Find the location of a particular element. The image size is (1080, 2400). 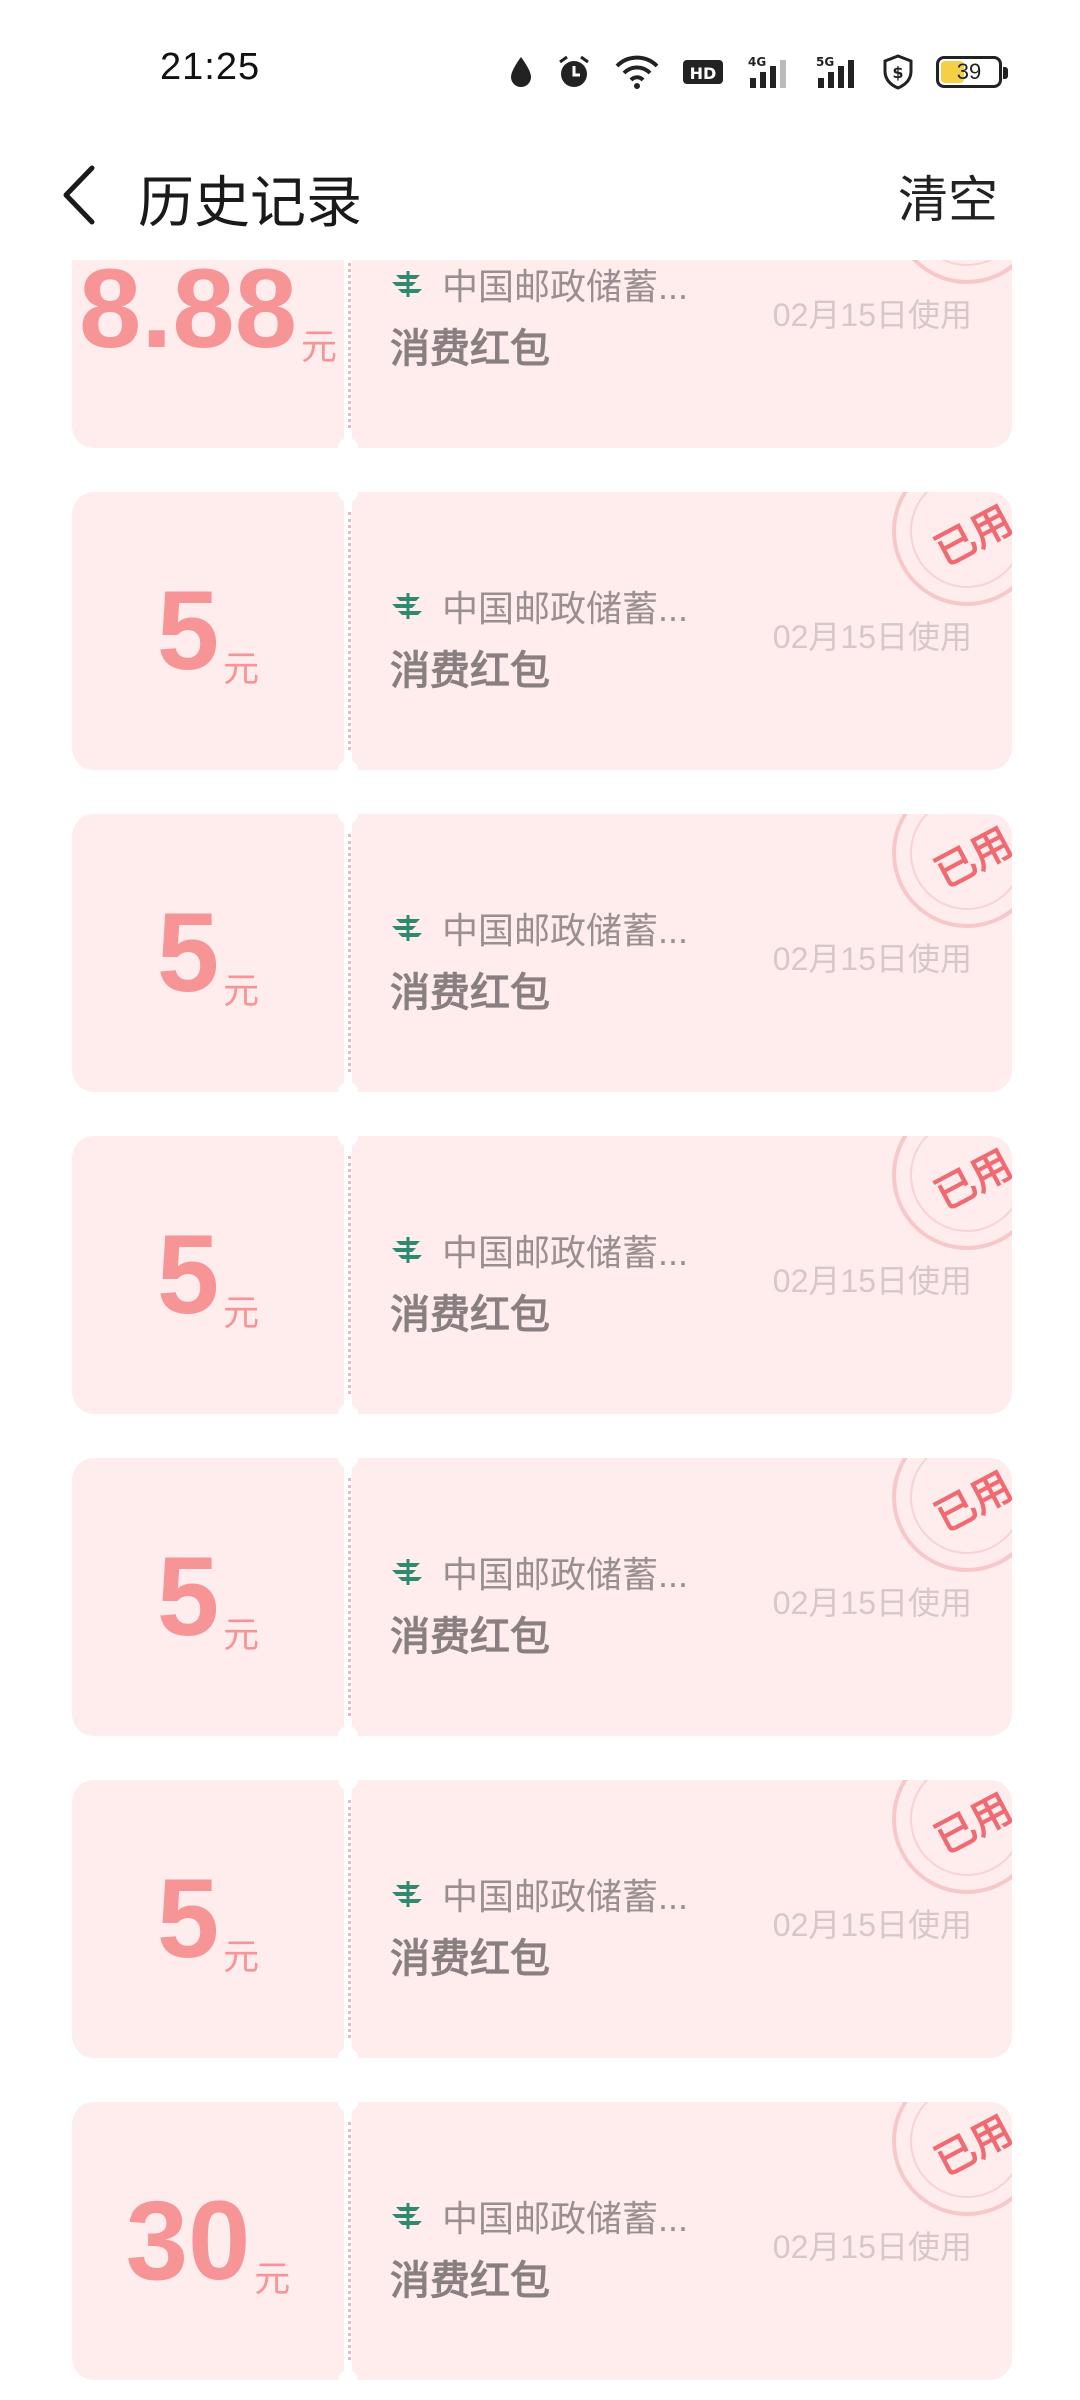

coupon-amount: 30 元 is located at coordinates (208, 2241).